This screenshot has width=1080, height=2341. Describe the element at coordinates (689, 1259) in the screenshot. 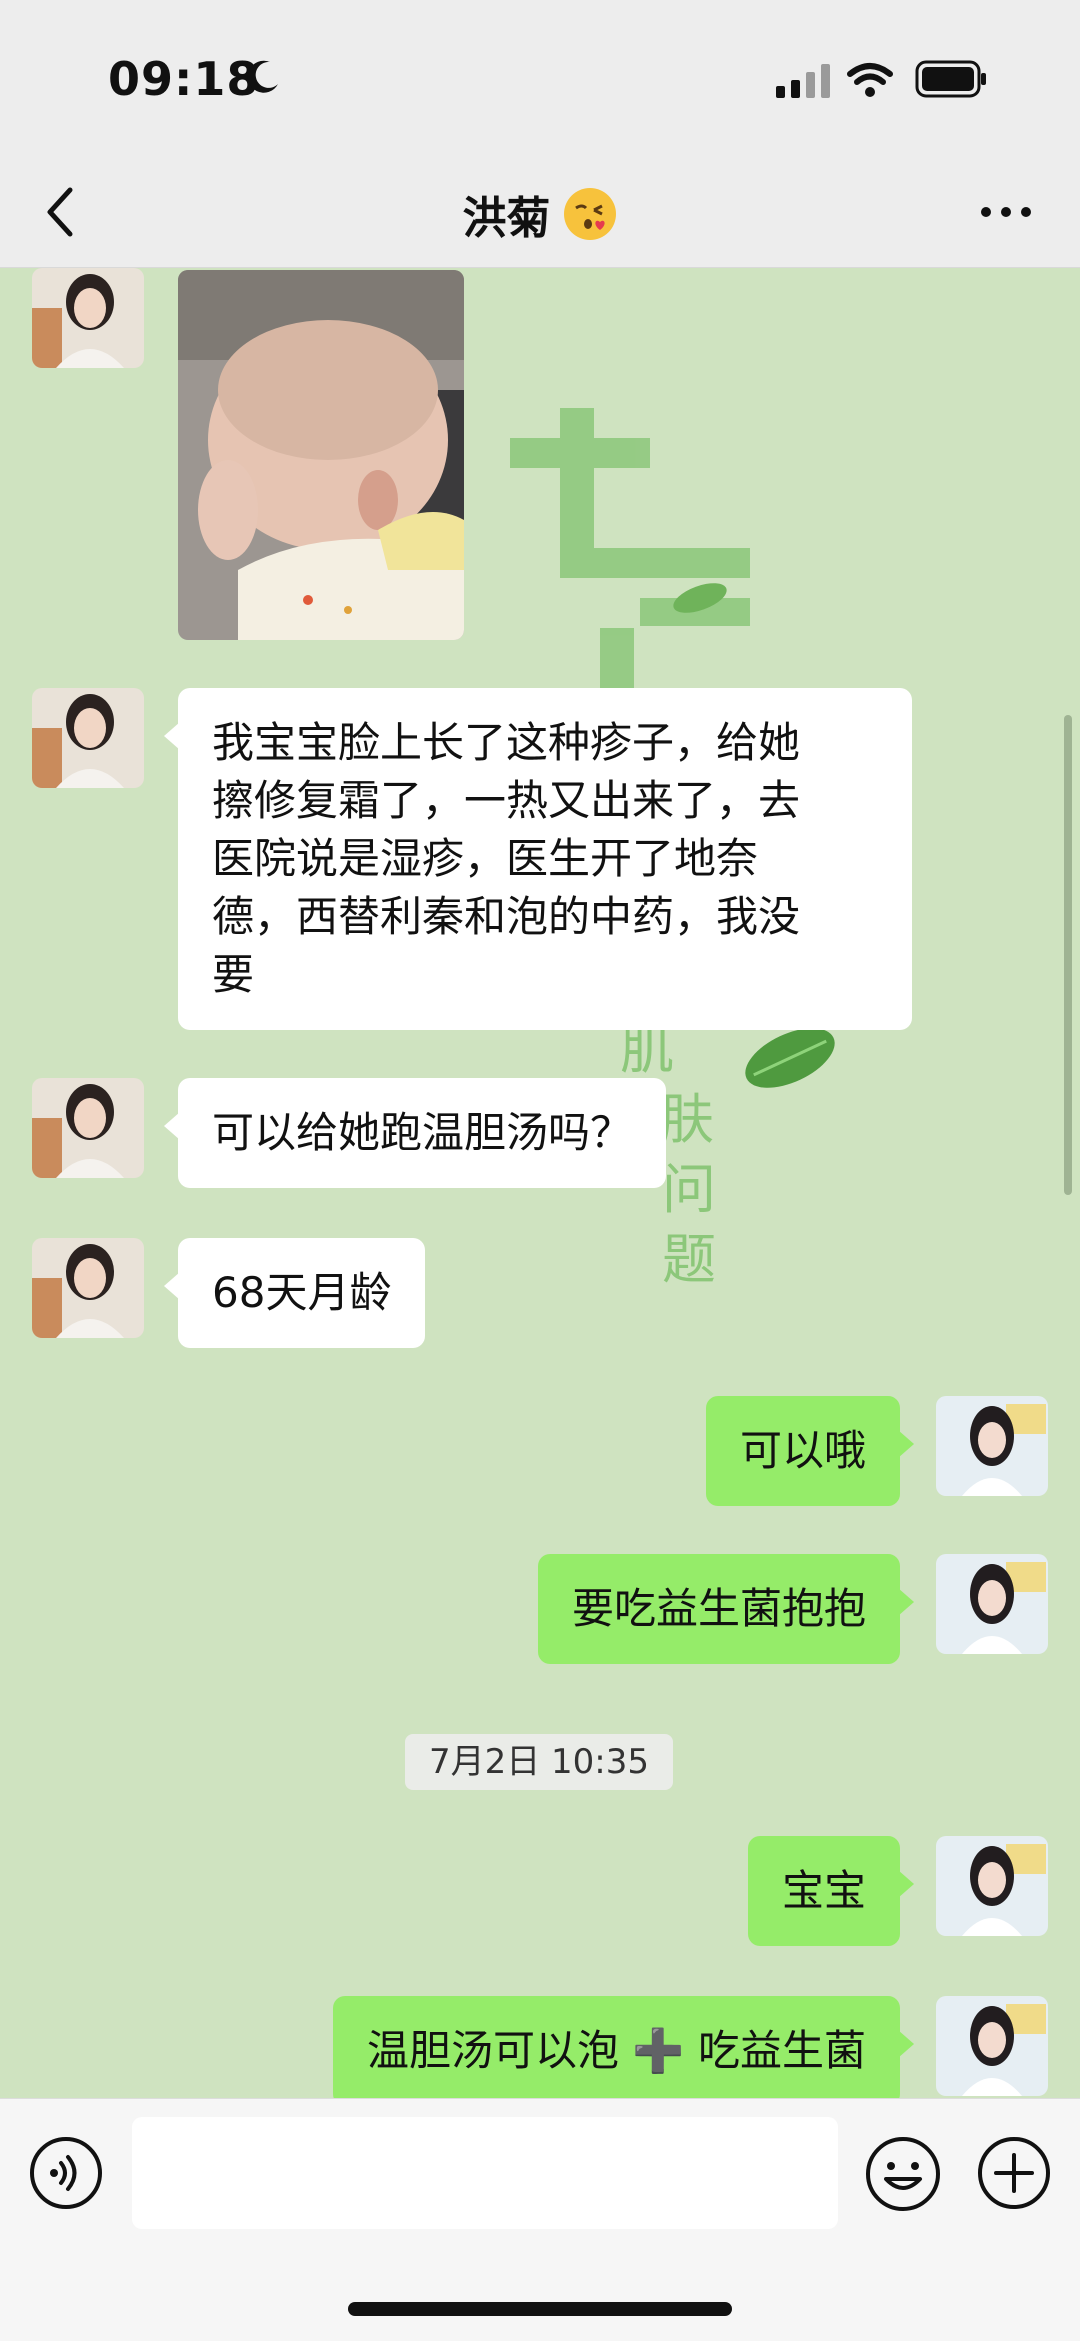

I see `bg-large-char-4: 题` at that location.